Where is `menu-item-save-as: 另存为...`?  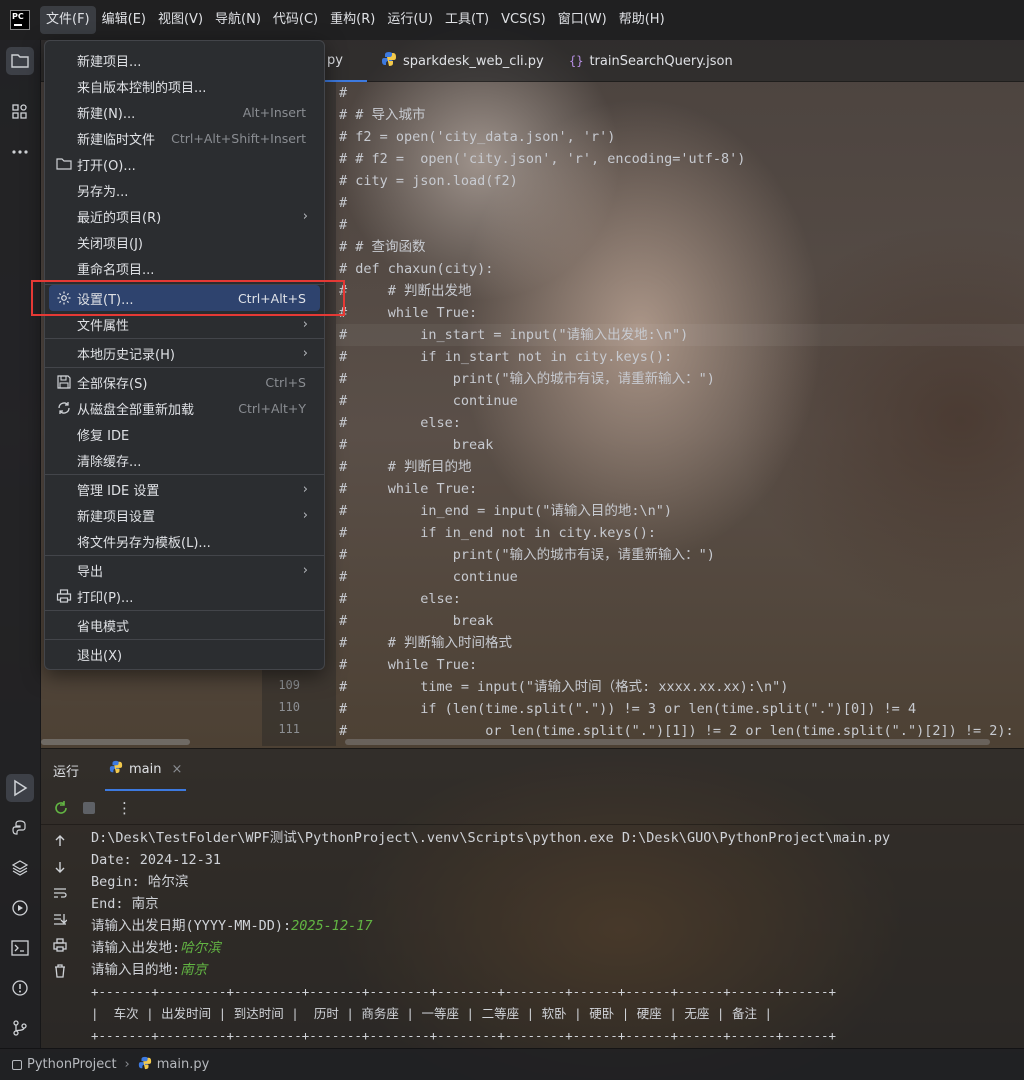
menu-item-save-as: 另存为... is located at coordinates (184, 190).